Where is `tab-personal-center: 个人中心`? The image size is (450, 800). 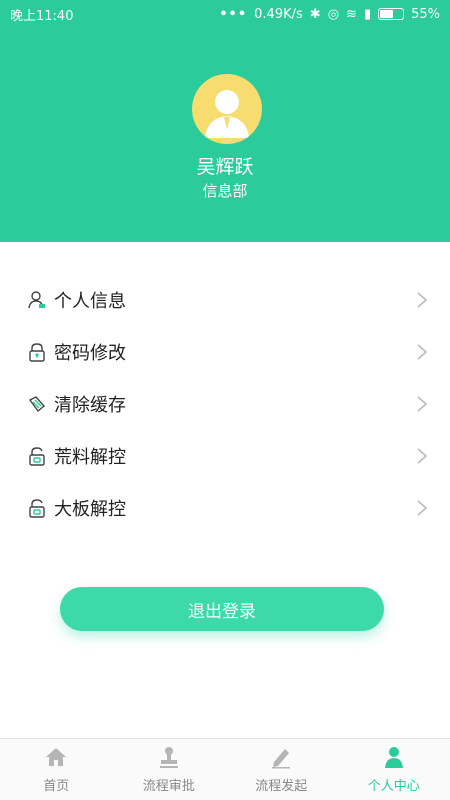 tab-personal-center: 个人中心 is located at coordinates (394, 769).